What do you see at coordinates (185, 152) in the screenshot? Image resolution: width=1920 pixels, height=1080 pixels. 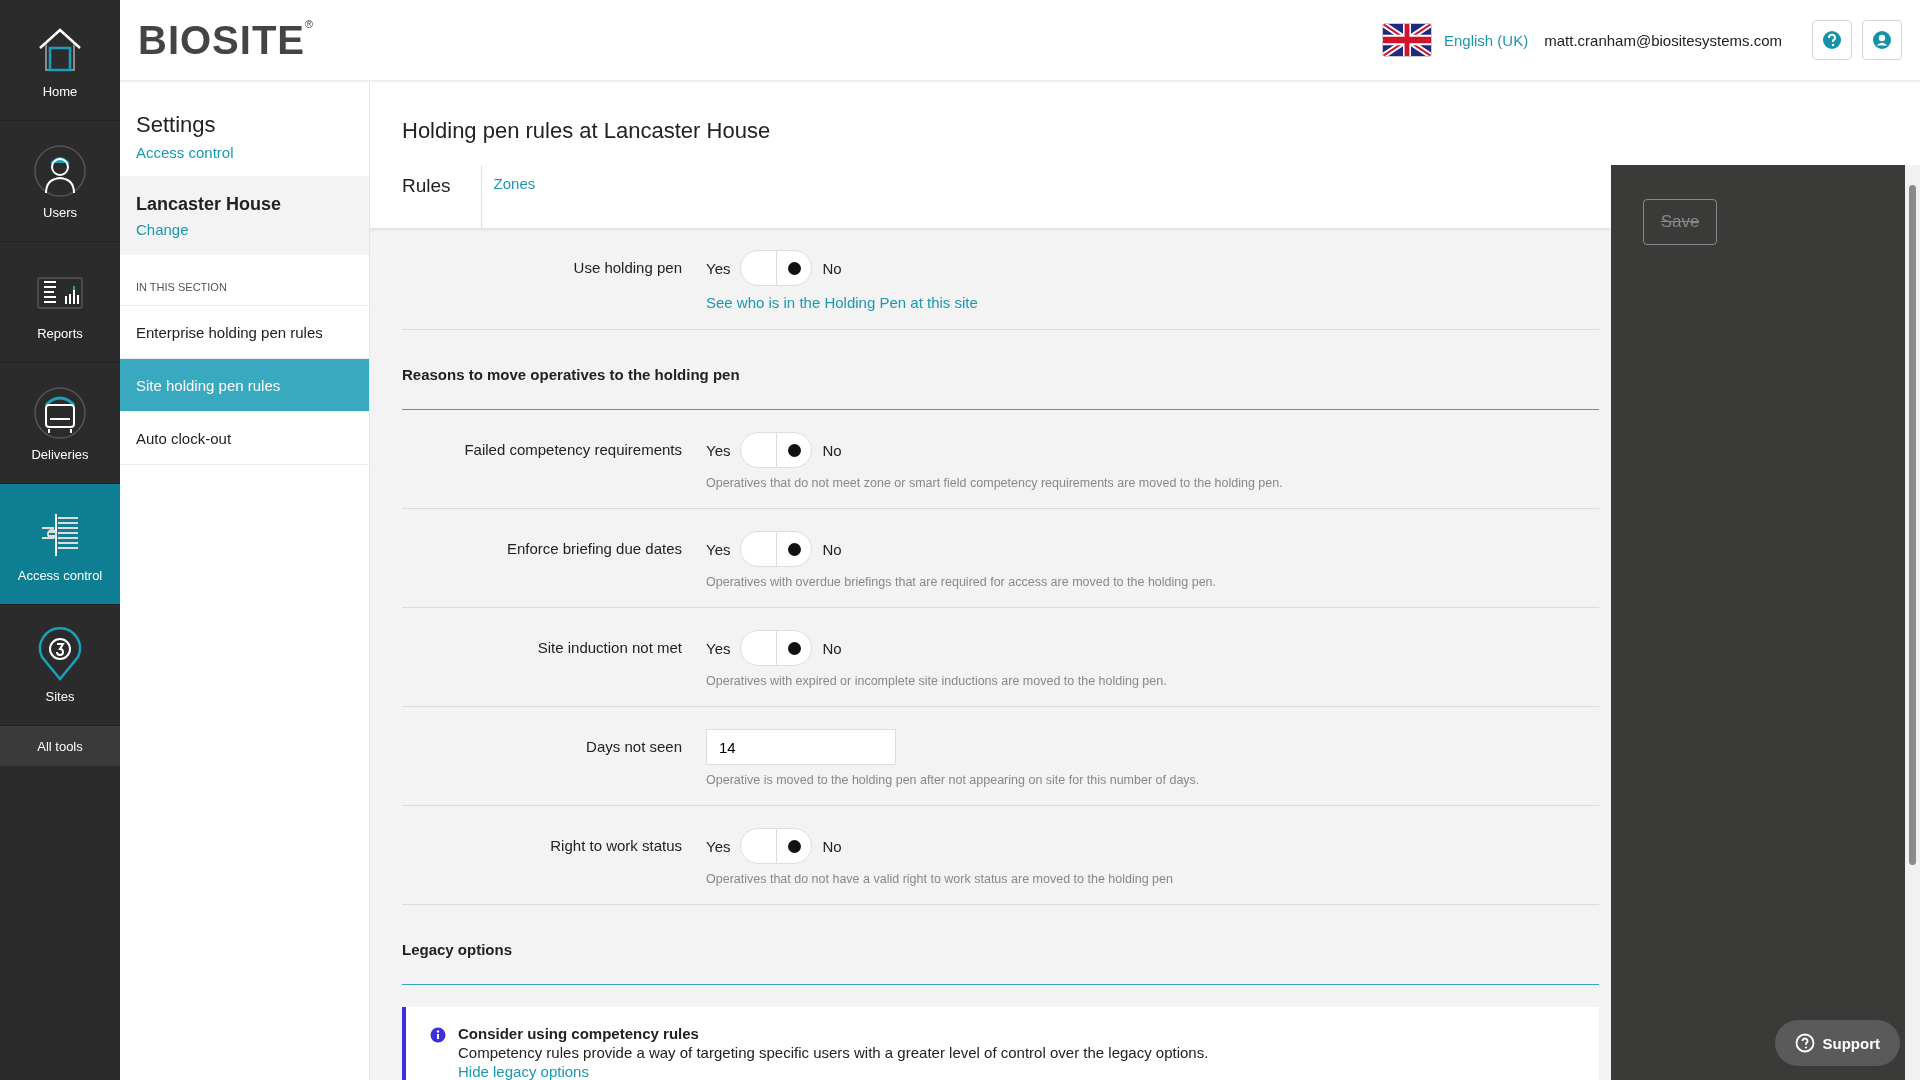 I see `breadcrumb-link: Access control` at bounding box center [185, 152].